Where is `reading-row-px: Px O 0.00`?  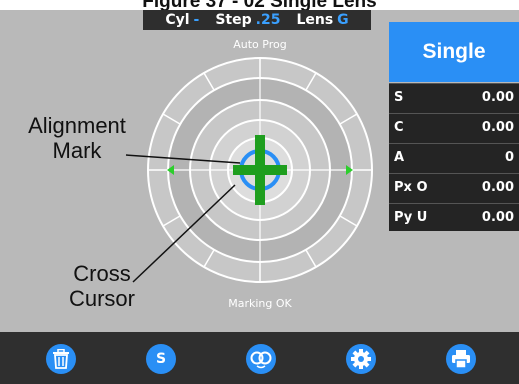
reading-row-px: Px O 0.00 is located at coordinates (454, 186).